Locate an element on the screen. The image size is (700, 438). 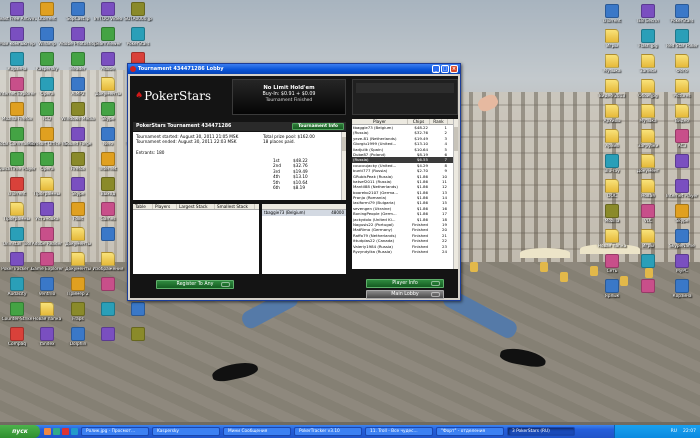
players-scrollbar is located at coordinates (455, 194).